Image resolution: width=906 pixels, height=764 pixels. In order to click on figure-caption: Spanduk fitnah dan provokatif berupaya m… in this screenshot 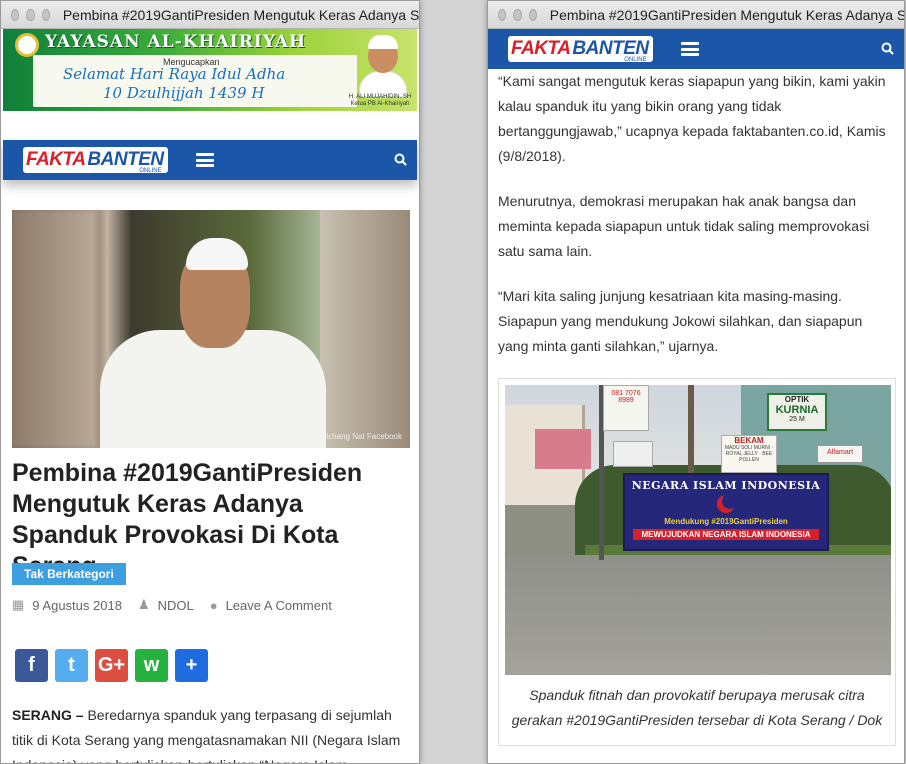, I will do `click(697, 707)`.